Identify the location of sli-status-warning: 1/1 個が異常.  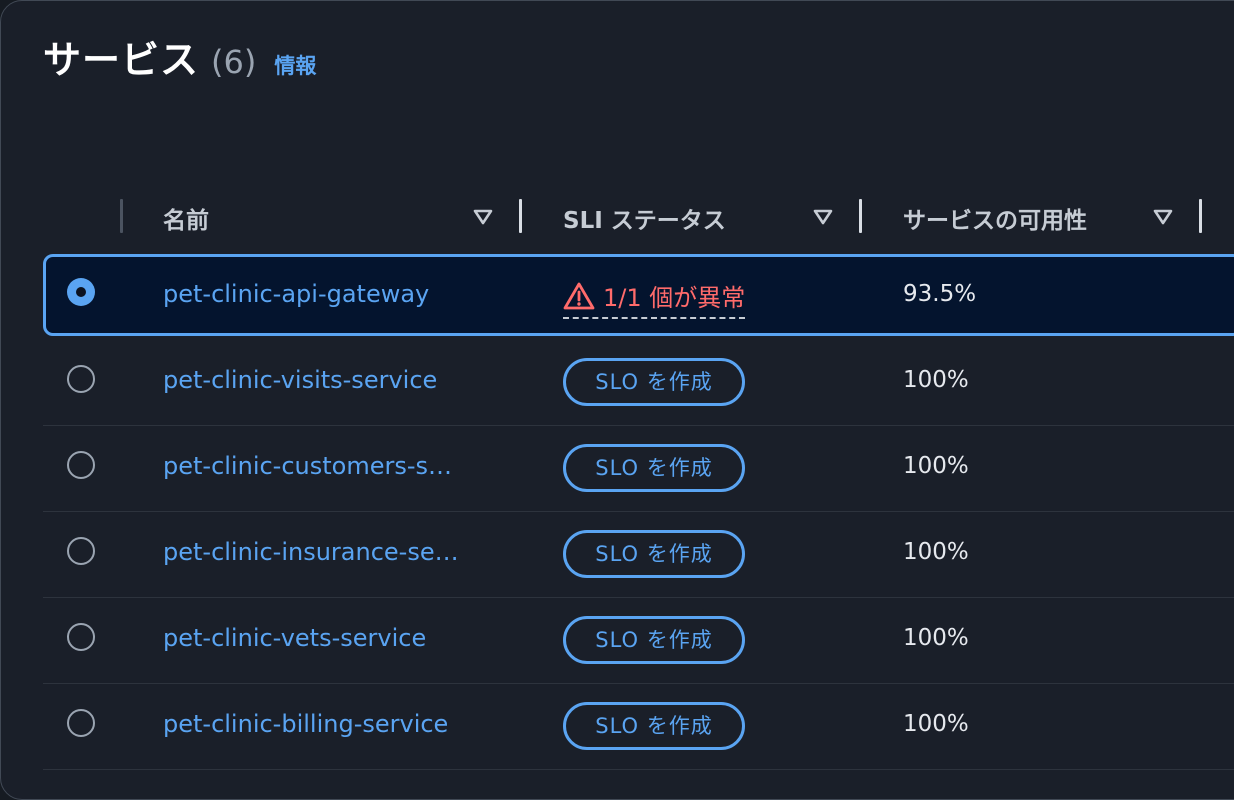
(654, 298).